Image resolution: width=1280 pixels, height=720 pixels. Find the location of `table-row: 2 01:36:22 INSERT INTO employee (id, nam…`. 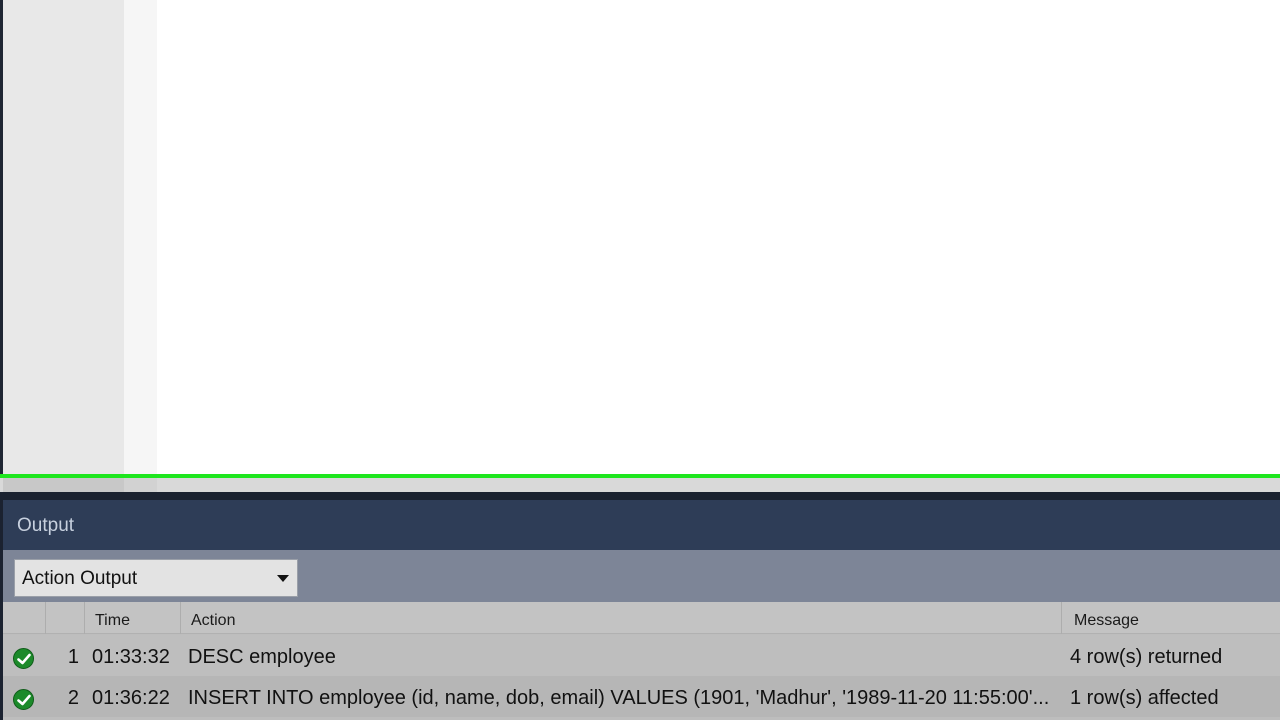

table-row: 2 01:36:22 INSERT INTO employee (id, nam… is located at coordinates (641, 696).